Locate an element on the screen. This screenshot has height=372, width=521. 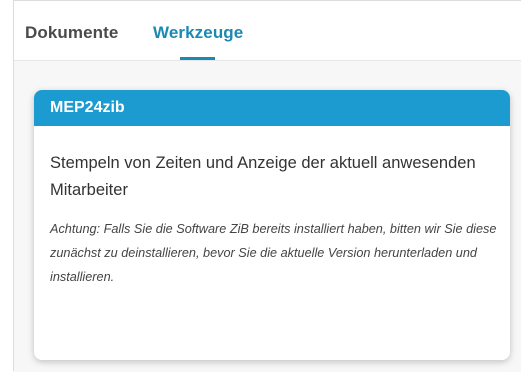
active-tab-indicator is located at coordinates (197, 58).